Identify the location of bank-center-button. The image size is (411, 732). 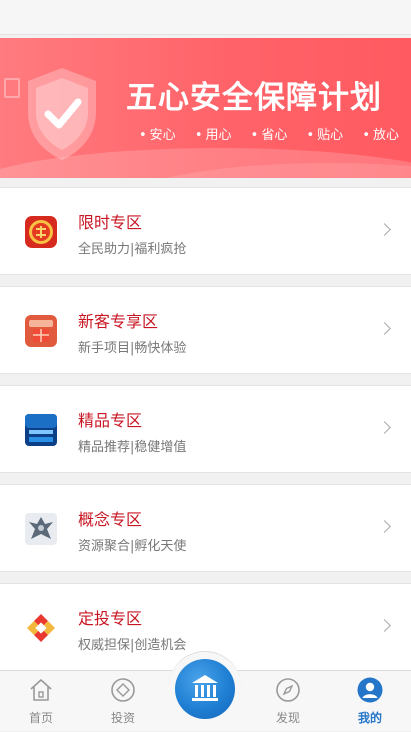
(205, 689).